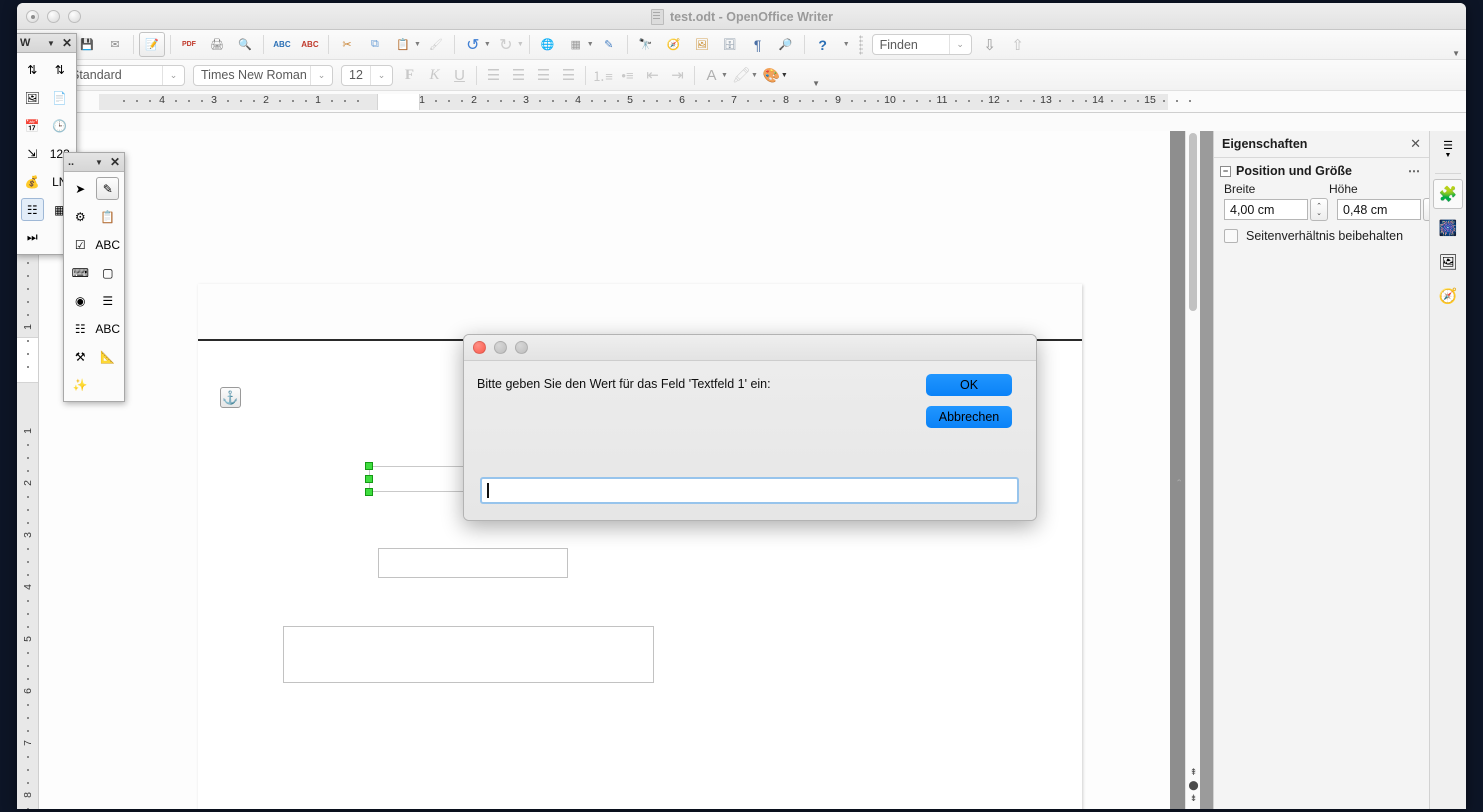  Describe the element at coordinates (367, 75) in the screenshot. I see `font-size-combo: 12 ⌄` at that location.